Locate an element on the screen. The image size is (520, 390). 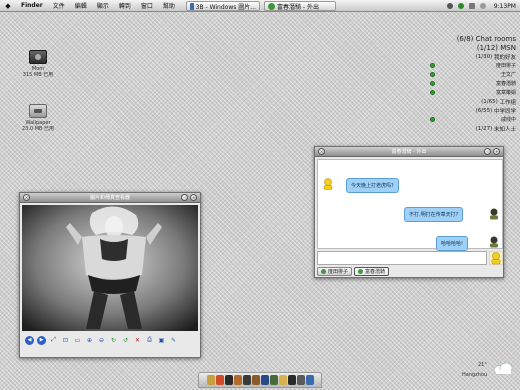
tray-im-icon is located at coordinates (460, 6).